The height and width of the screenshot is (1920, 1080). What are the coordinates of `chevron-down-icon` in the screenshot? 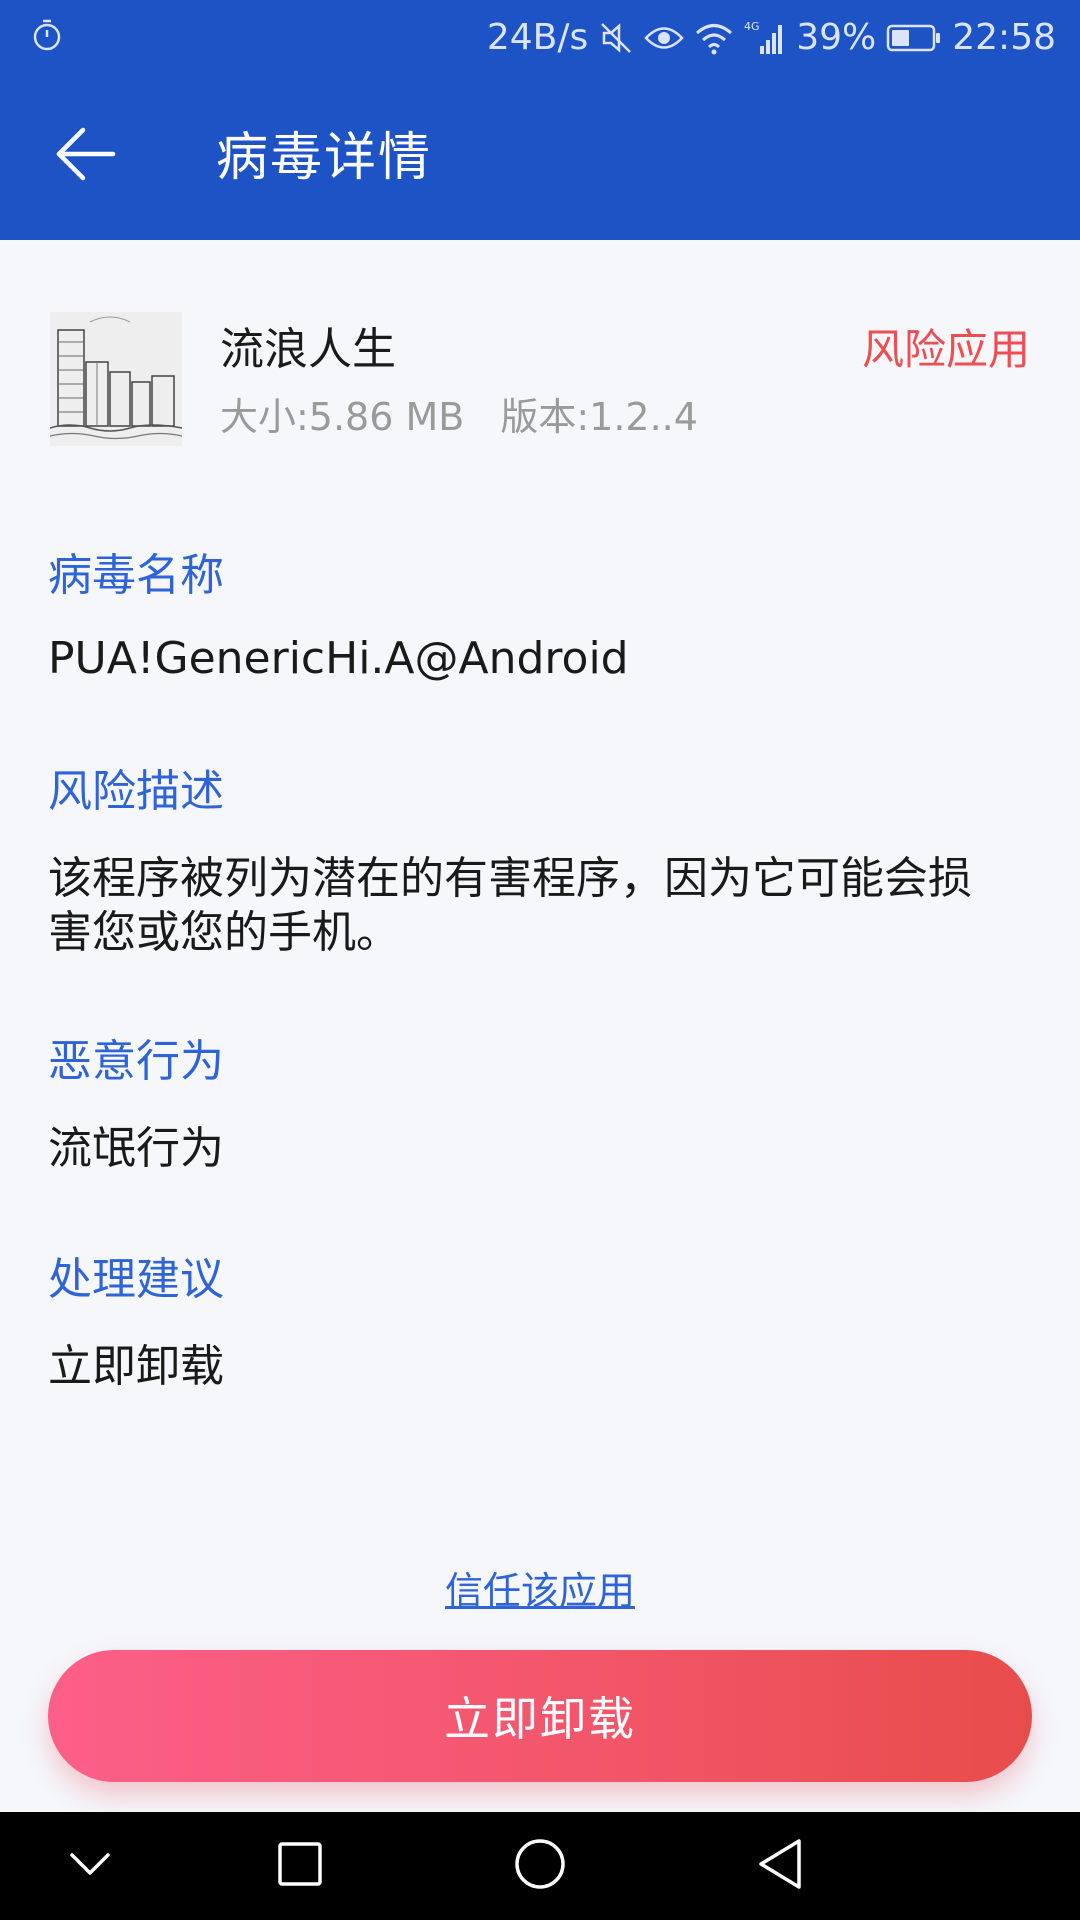 It's located at (90, 1866).